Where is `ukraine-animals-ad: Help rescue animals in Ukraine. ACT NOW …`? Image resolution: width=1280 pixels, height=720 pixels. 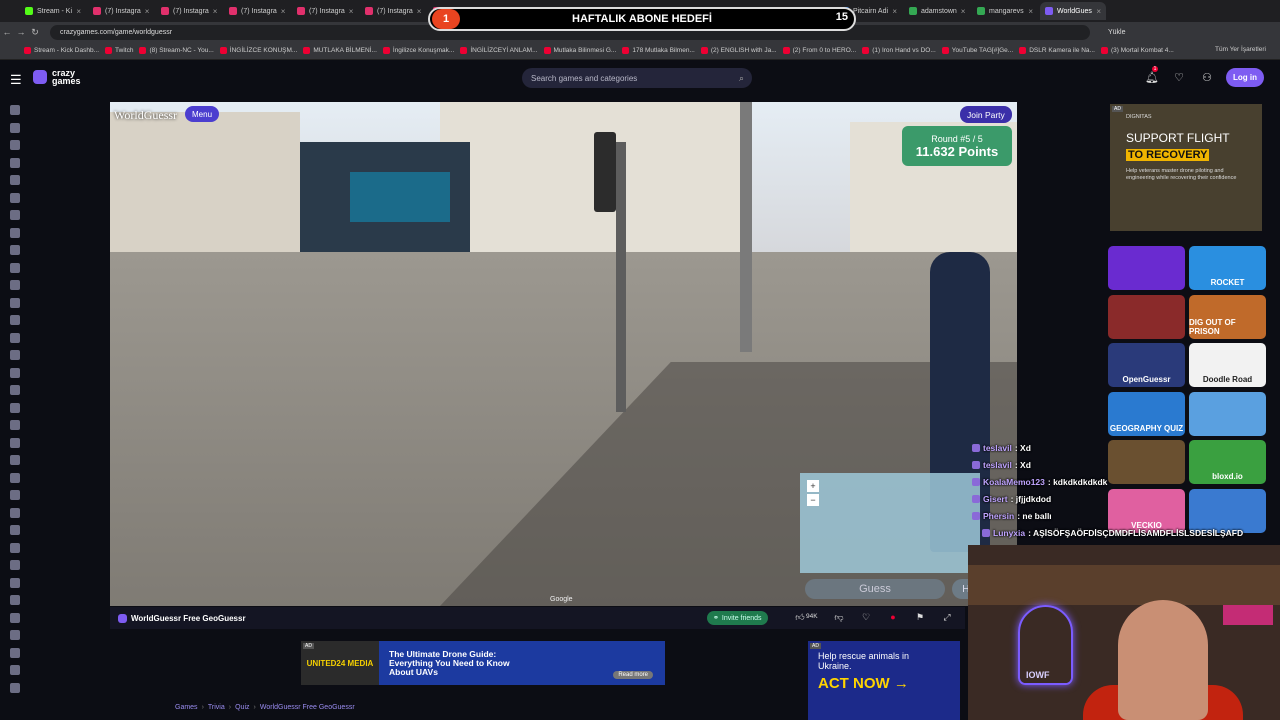 ukraine-animals-ad: Help rescue animals in Ukraine. ACT NOW … is located at coordinates (884, 680).